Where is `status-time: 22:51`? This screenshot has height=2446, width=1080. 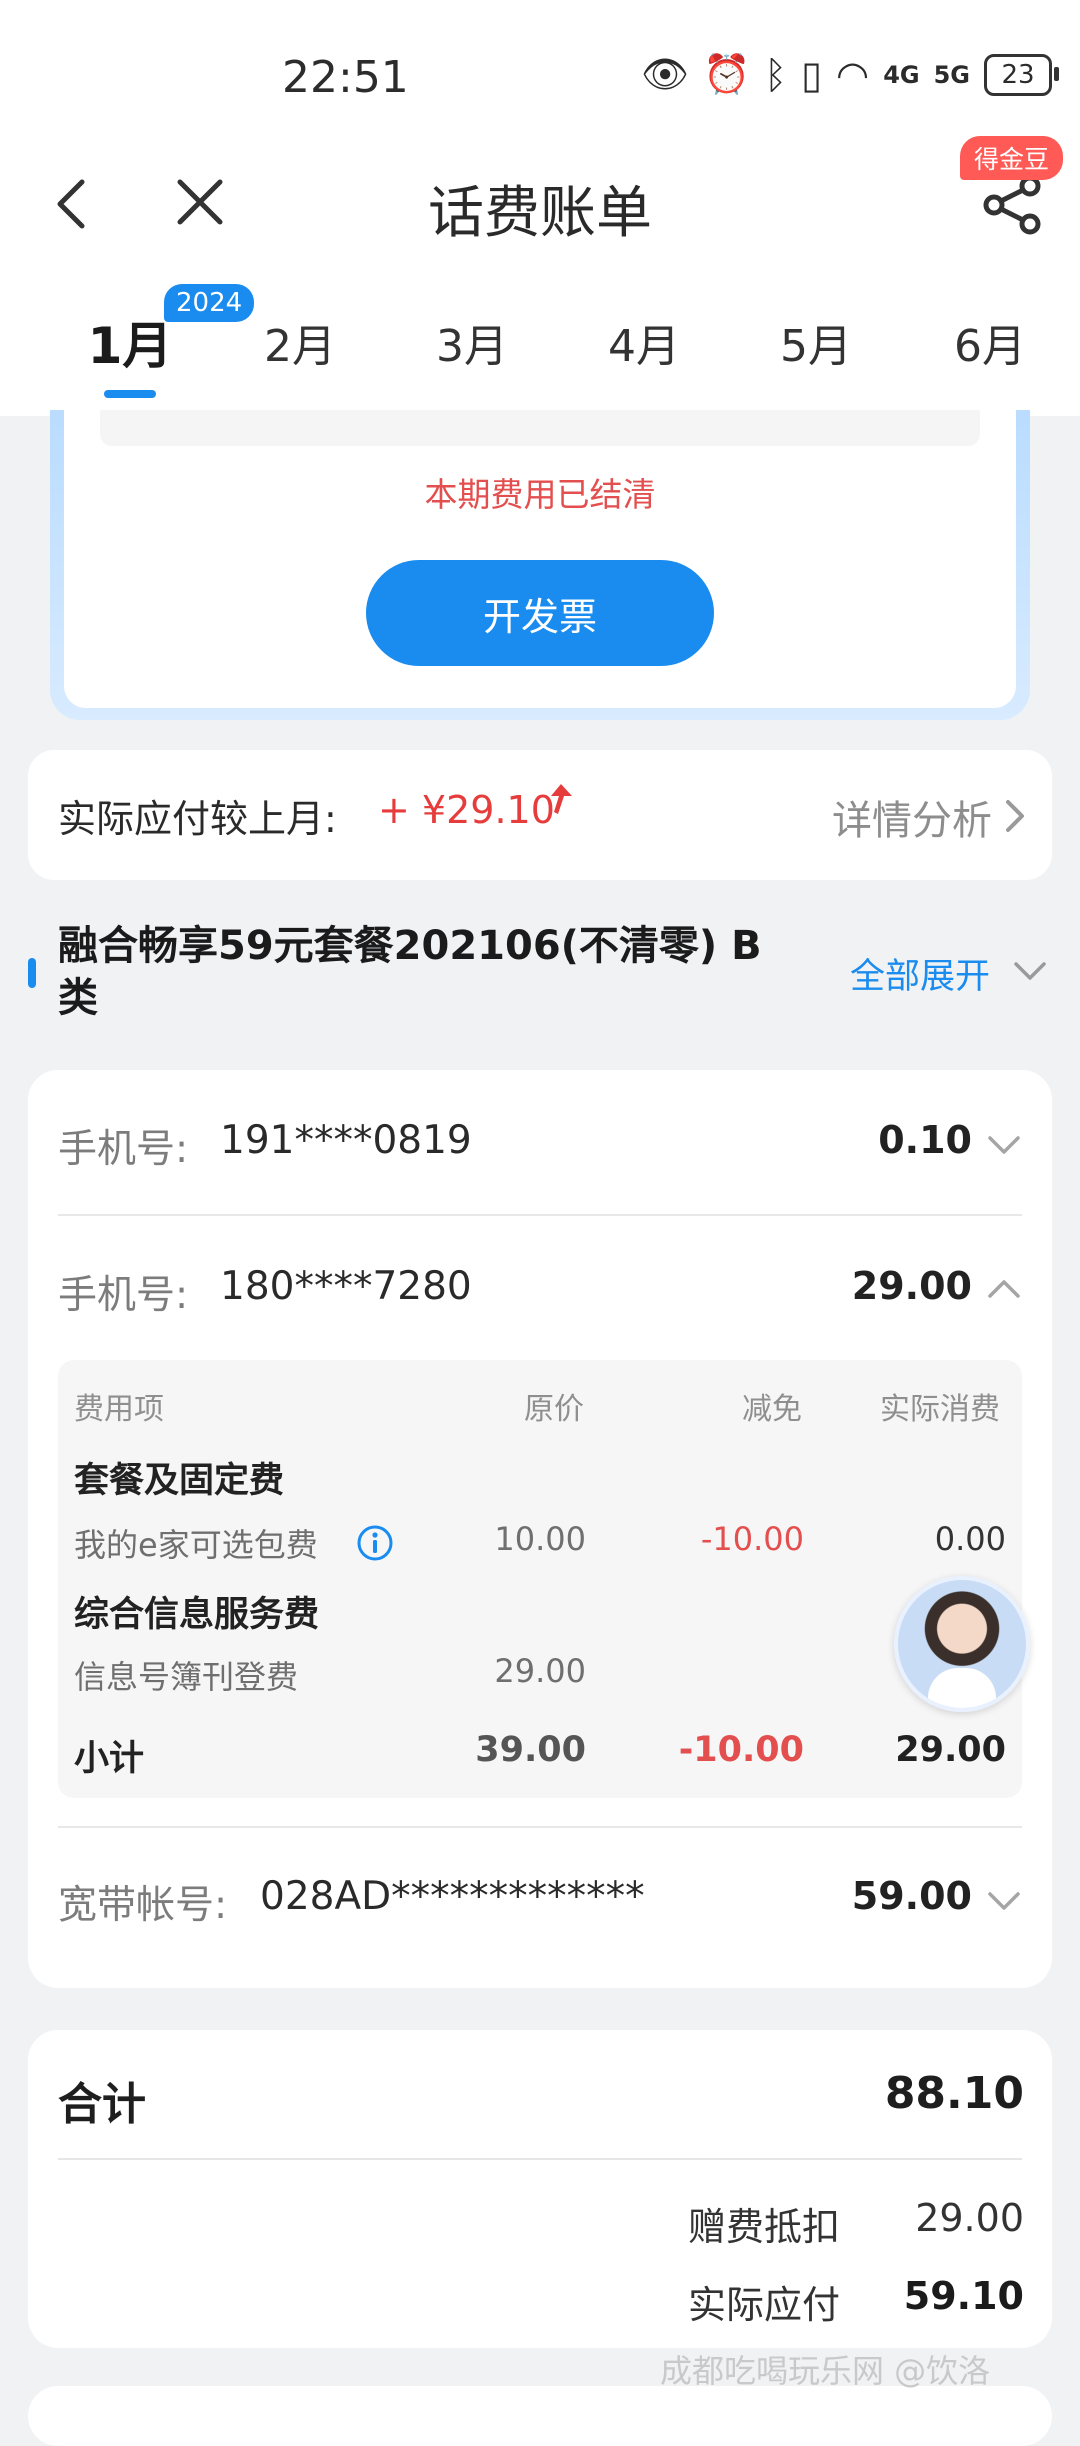
status-time: 22:51 is located at coordinates (345, 77).